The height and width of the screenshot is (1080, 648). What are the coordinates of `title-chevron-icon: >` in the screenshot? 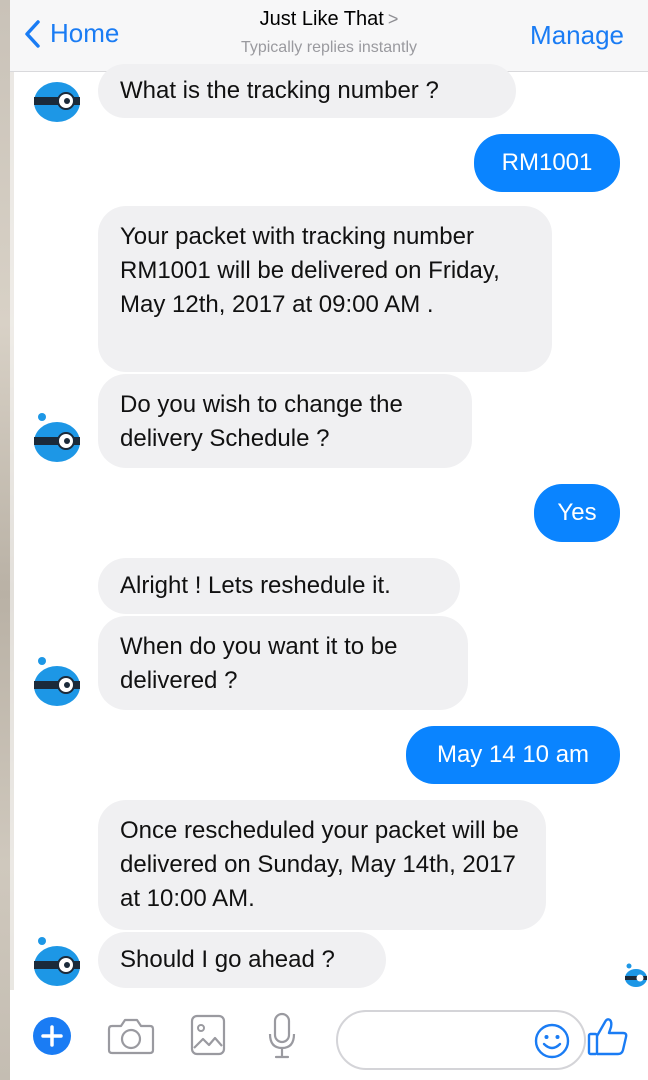 It's located at (393, 19).